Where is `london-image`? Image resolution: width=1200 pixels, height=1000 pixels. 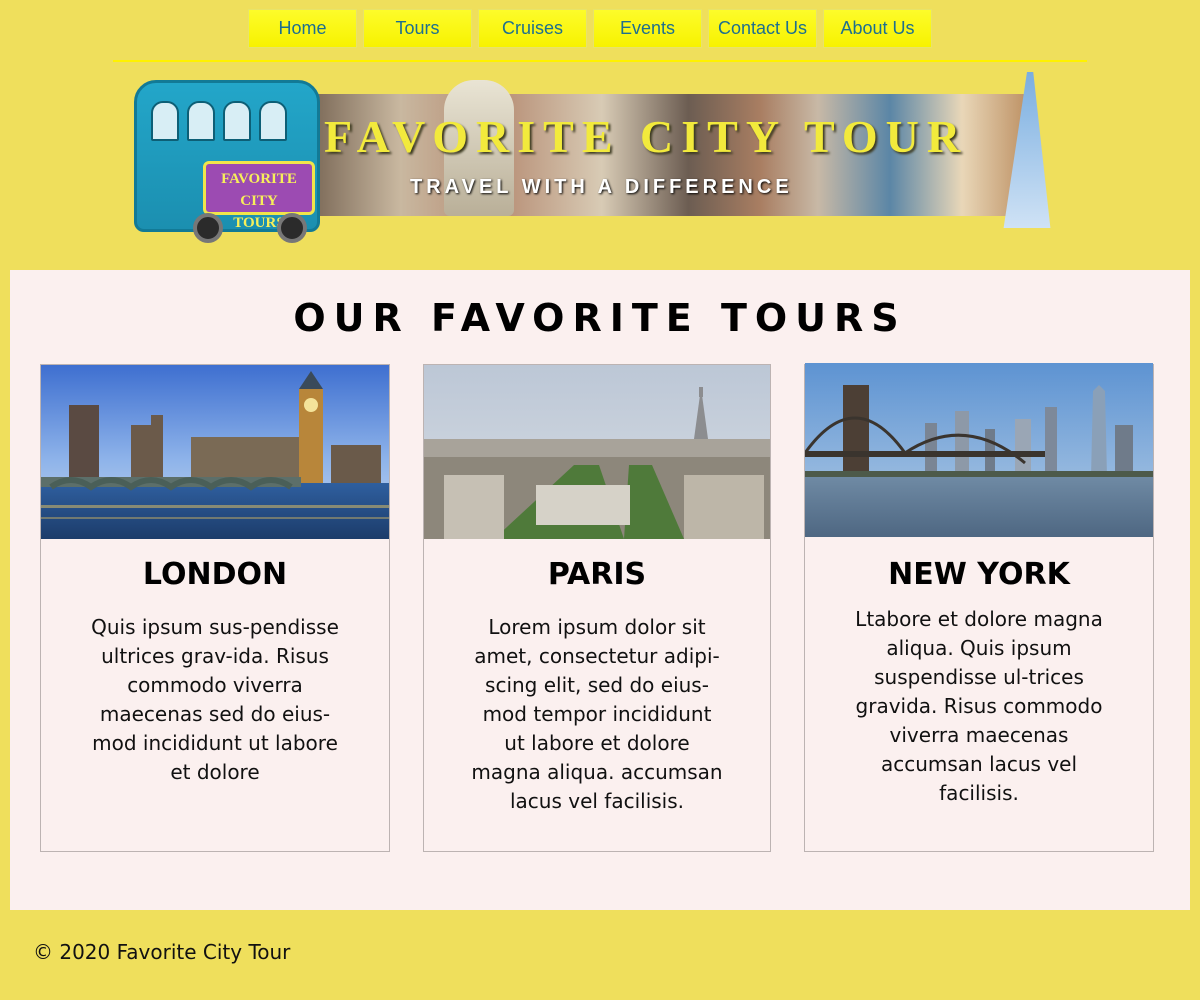 london-image is located at coordinates (215, 452).